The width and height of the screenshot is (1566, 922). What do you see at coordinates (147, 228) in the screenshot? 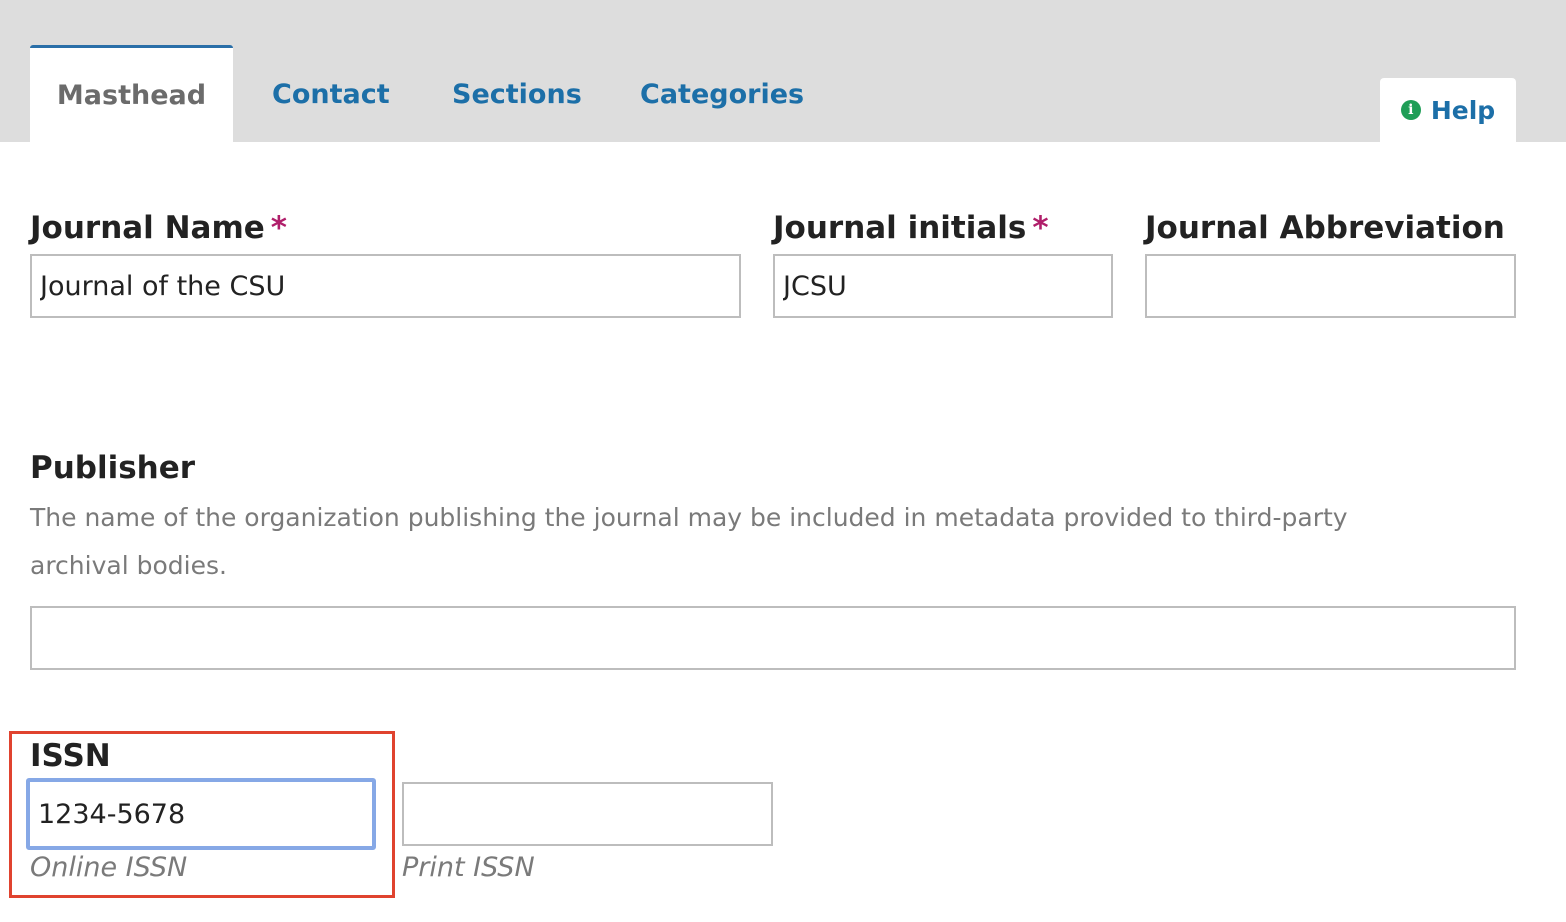
I see `journal-name-label-text: Journal Name` at bounding box center [147, 228].